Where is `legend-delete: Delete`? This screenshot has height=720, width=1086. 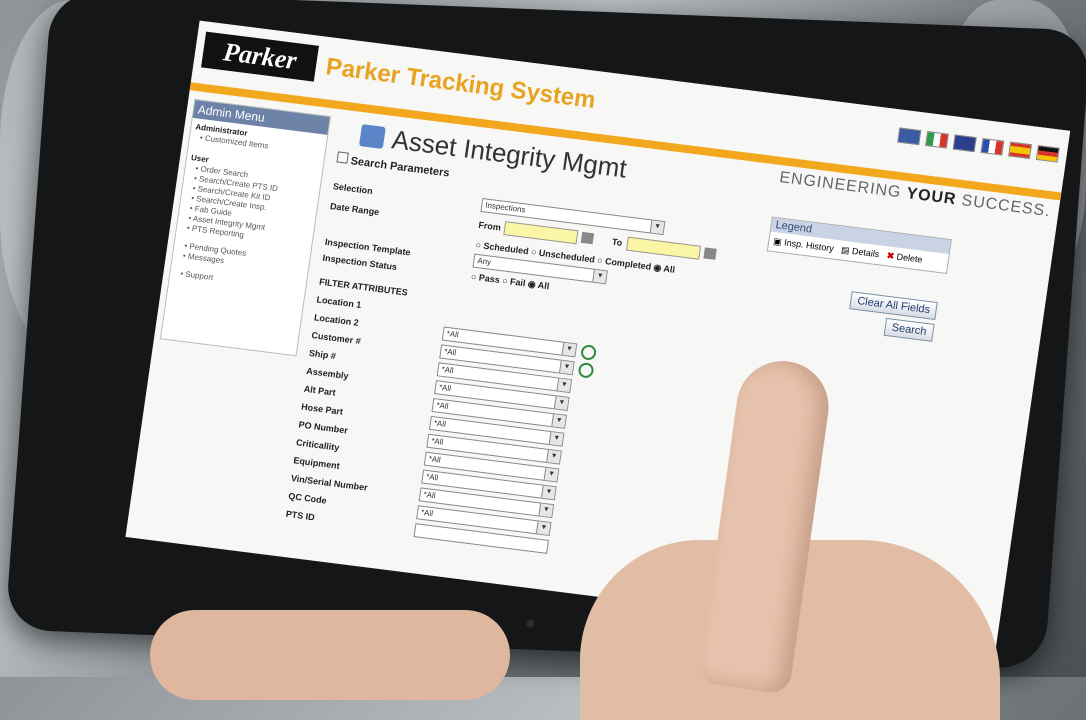
legend-delete: Delete is located at coordinates (909, 258).